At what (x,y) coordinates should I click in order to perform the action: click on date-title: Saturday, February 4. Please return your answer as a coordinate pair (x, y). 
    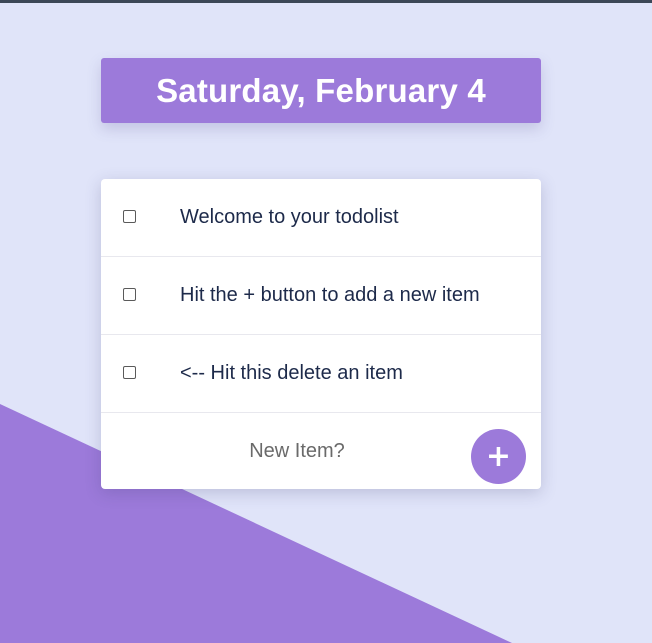
    Looking at the image, I should click on (321, 90).